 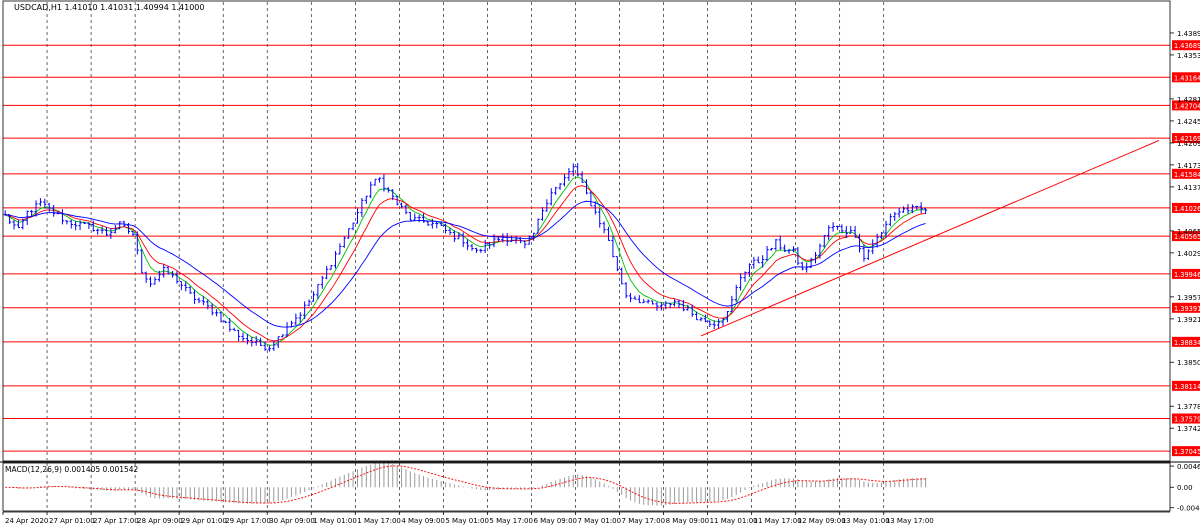 I want to click on x-tick-label: 29 Apr 01:00, so click(x=204, y=521).